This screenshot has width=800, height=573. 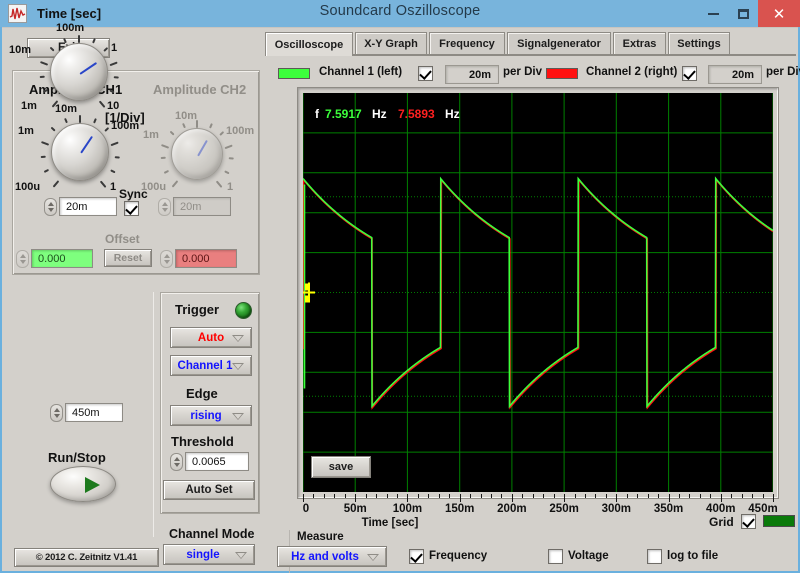 What do you see at coordinates (197, 154) in the screenshot?
I see `amplitude-ch2-knob` at bounding box center [197, 154].